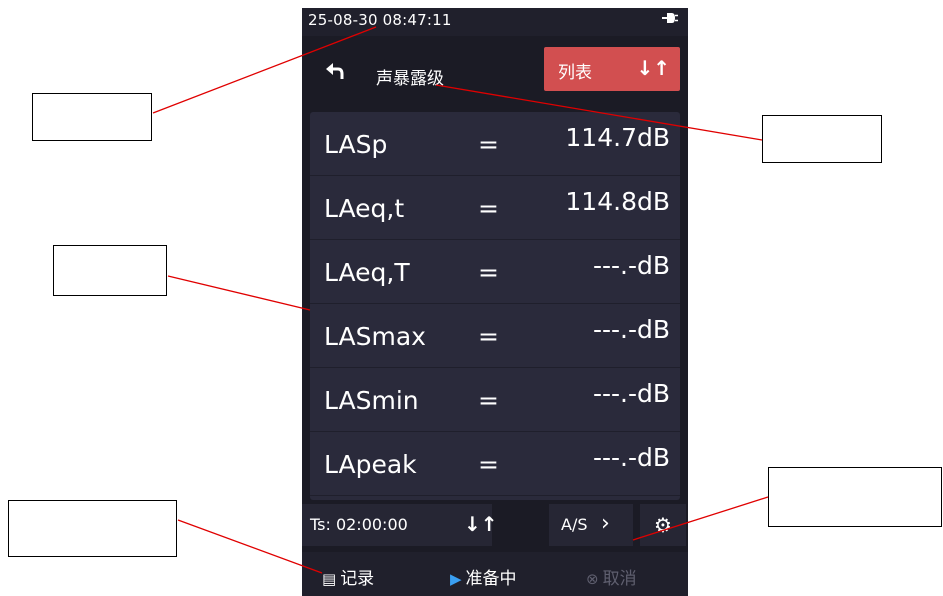  Describe the element at coordinates (329, 579) in the screenshot. I see `record-icon: ▤` at that location.